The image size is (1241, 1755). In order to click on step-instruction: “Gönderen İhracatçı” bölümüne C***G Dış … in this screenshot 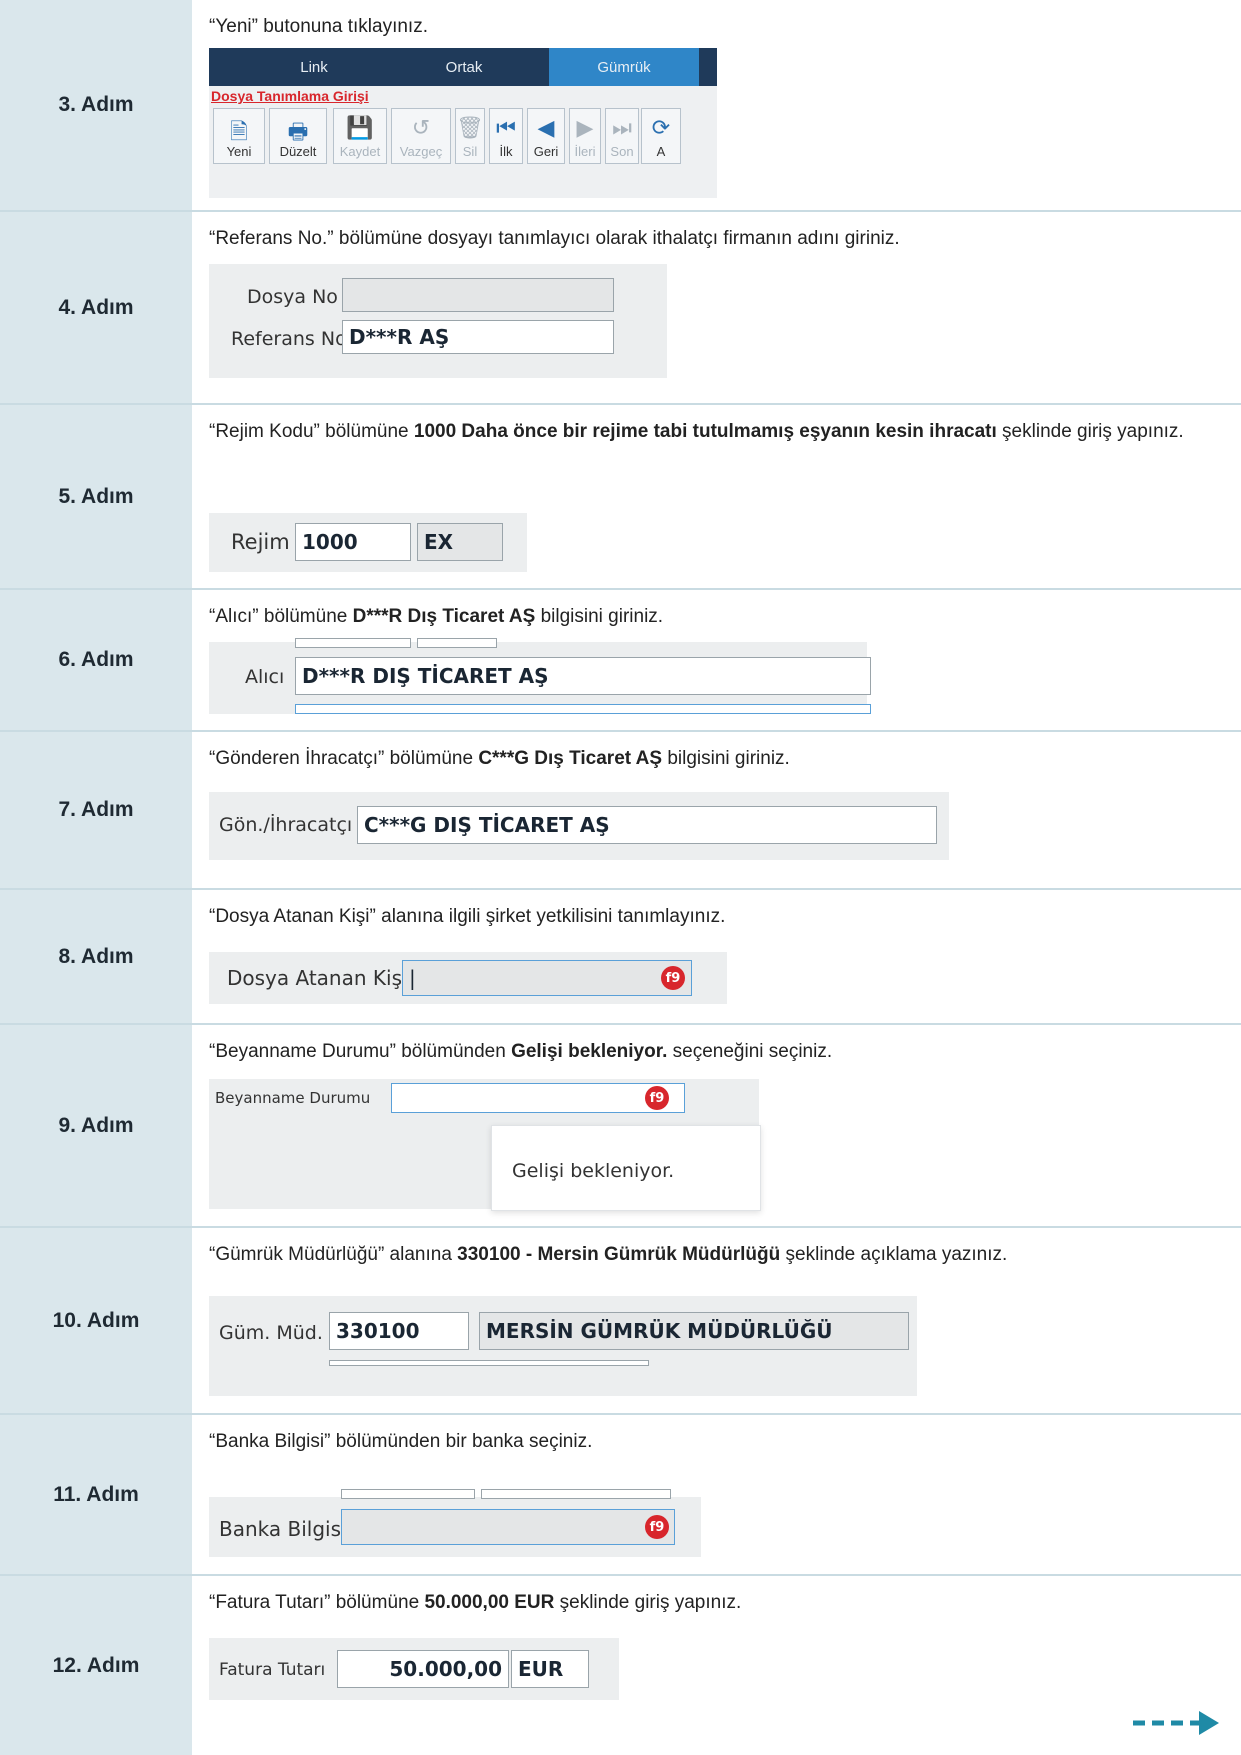, I will do `click(715, 759)`.